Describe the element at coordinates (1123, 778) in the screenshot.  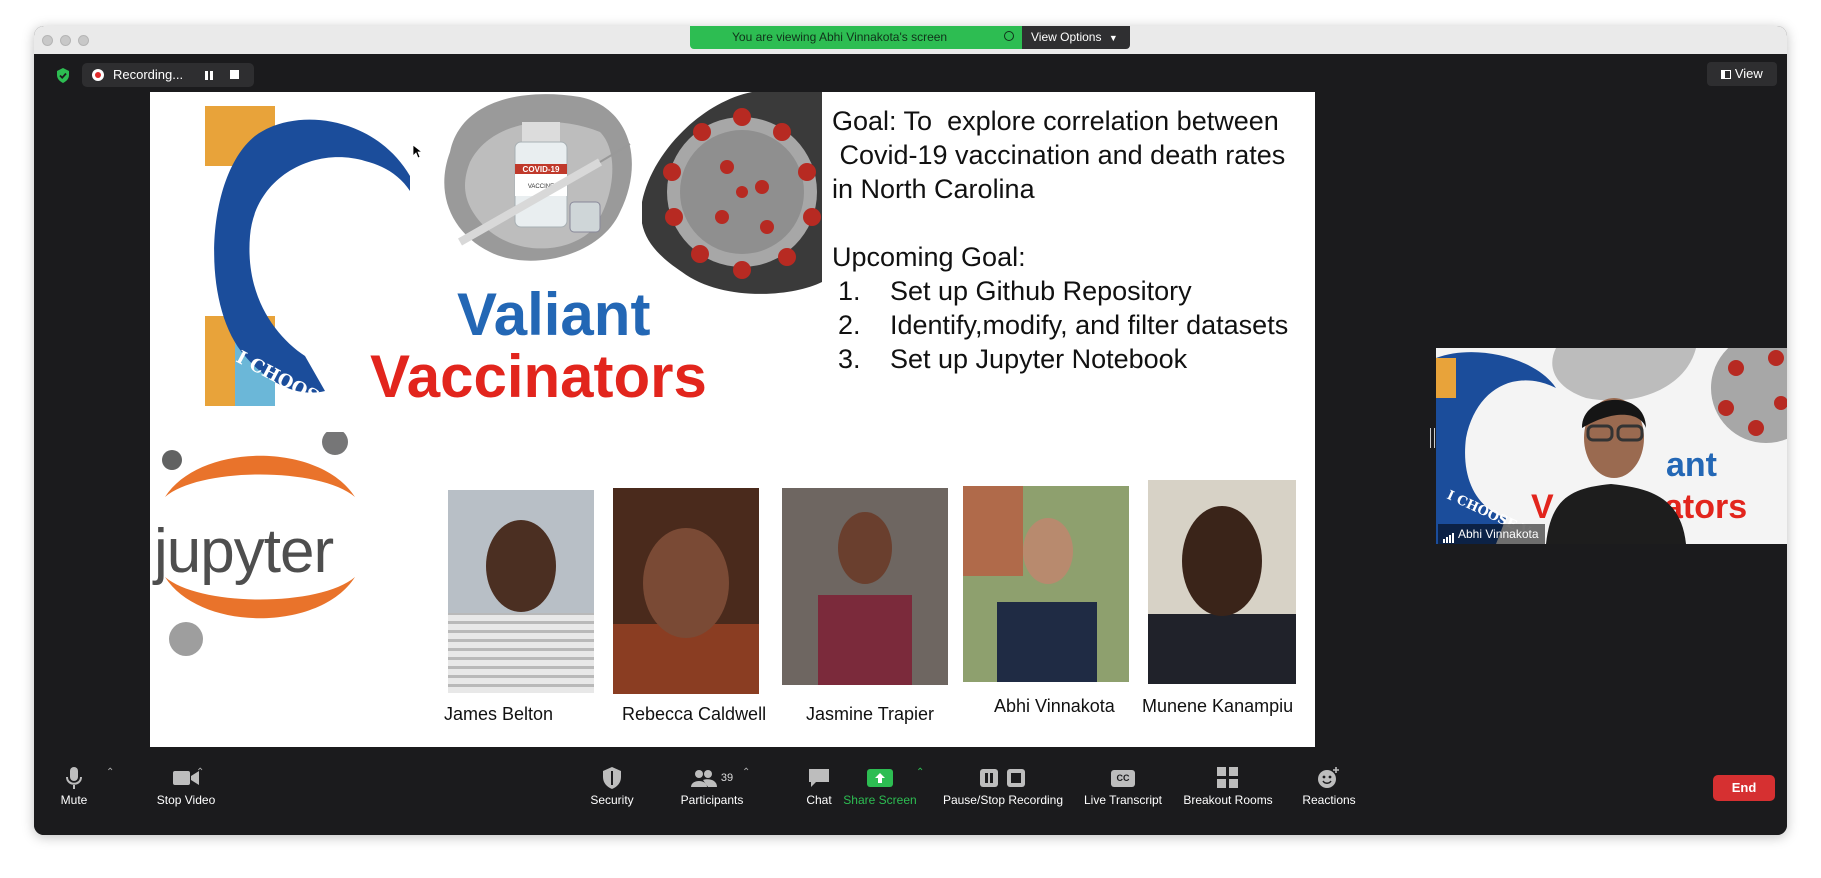
I see `cc-icon: CC` at that location.